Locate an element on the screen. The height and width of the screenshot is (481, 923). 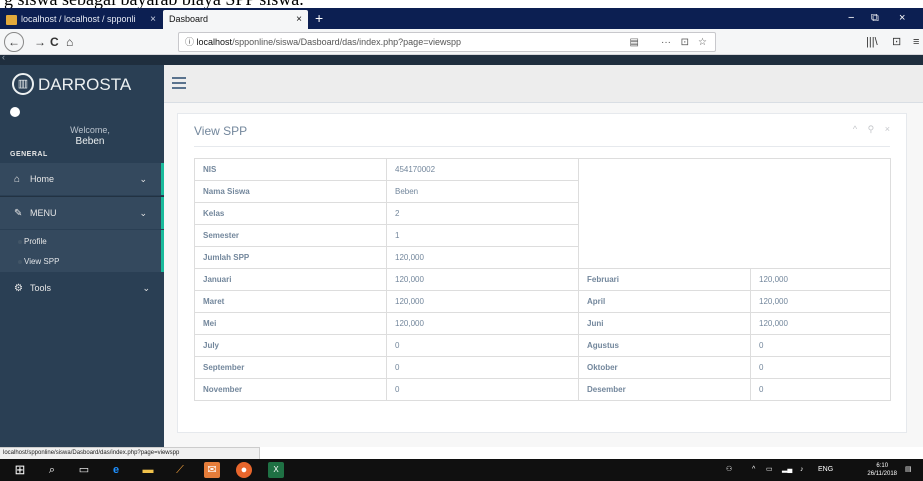
info-label: NIS is located at coordinates (290, 169).